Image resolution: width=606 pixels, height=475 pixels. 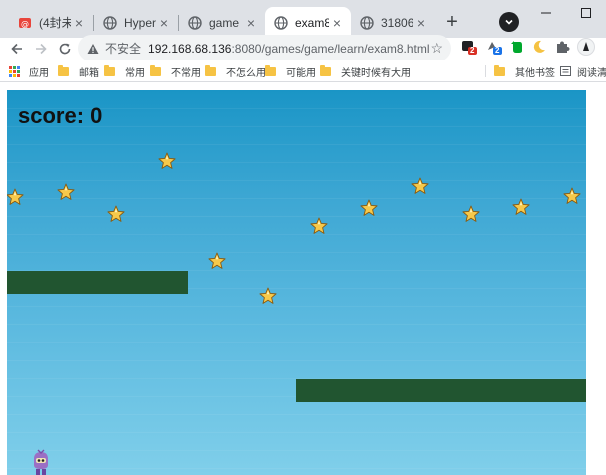 I want to click on bookmark-folder: 常用, so click(x=124, y=71).